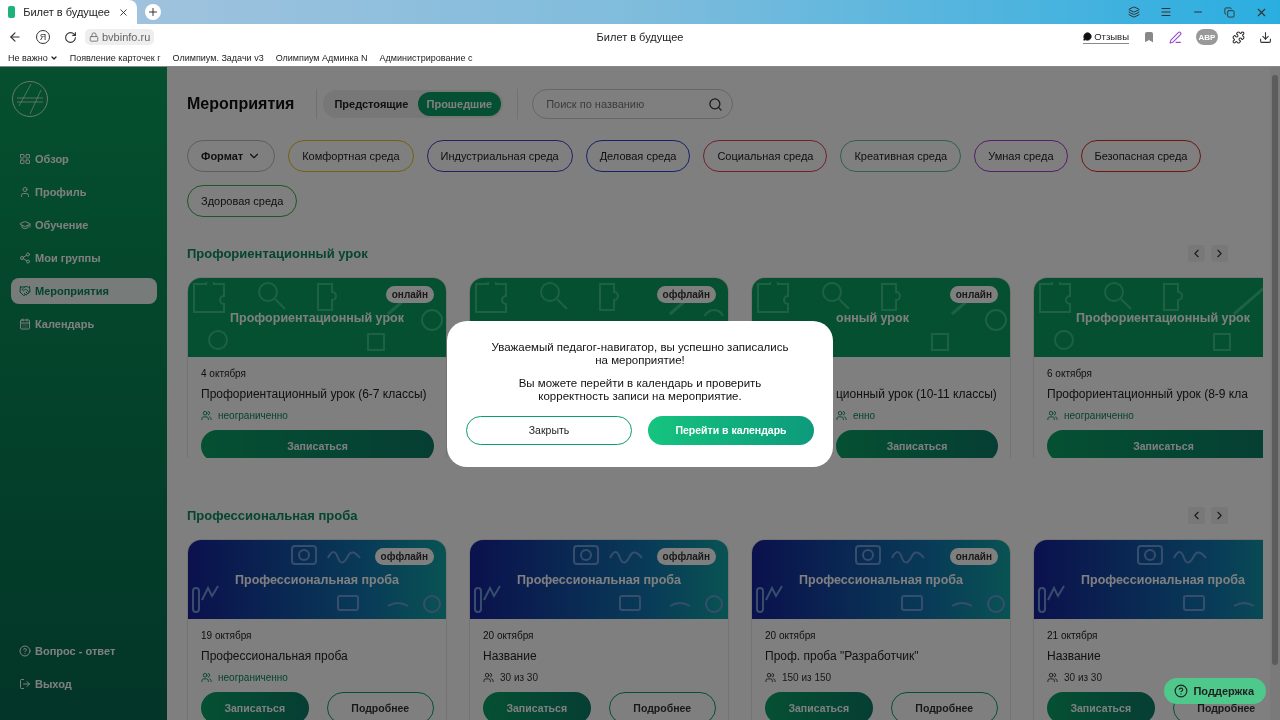 Image resolution: width=1280 pixels, height=720 pixels. I want to click on event-title: Профессиональная проба, so click(275, 656).